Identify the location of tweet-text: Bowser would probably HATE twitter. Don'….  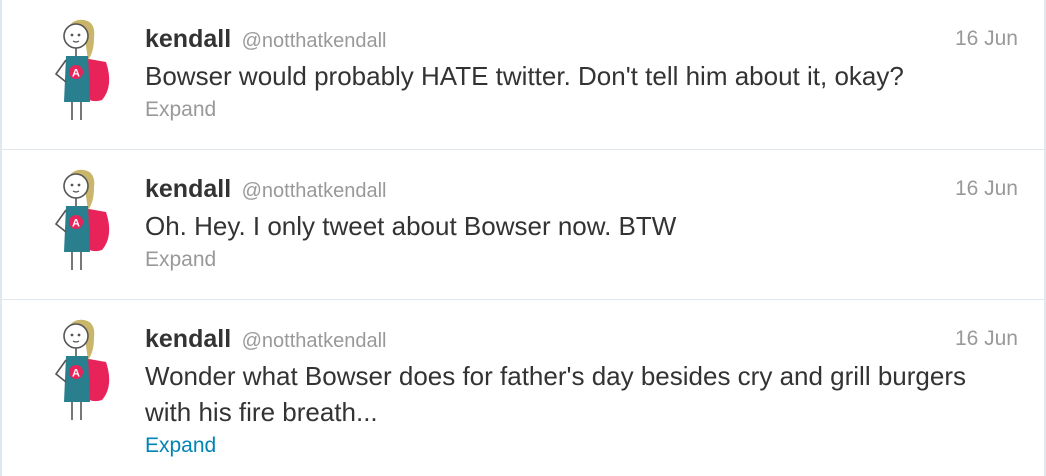
(524, 76).